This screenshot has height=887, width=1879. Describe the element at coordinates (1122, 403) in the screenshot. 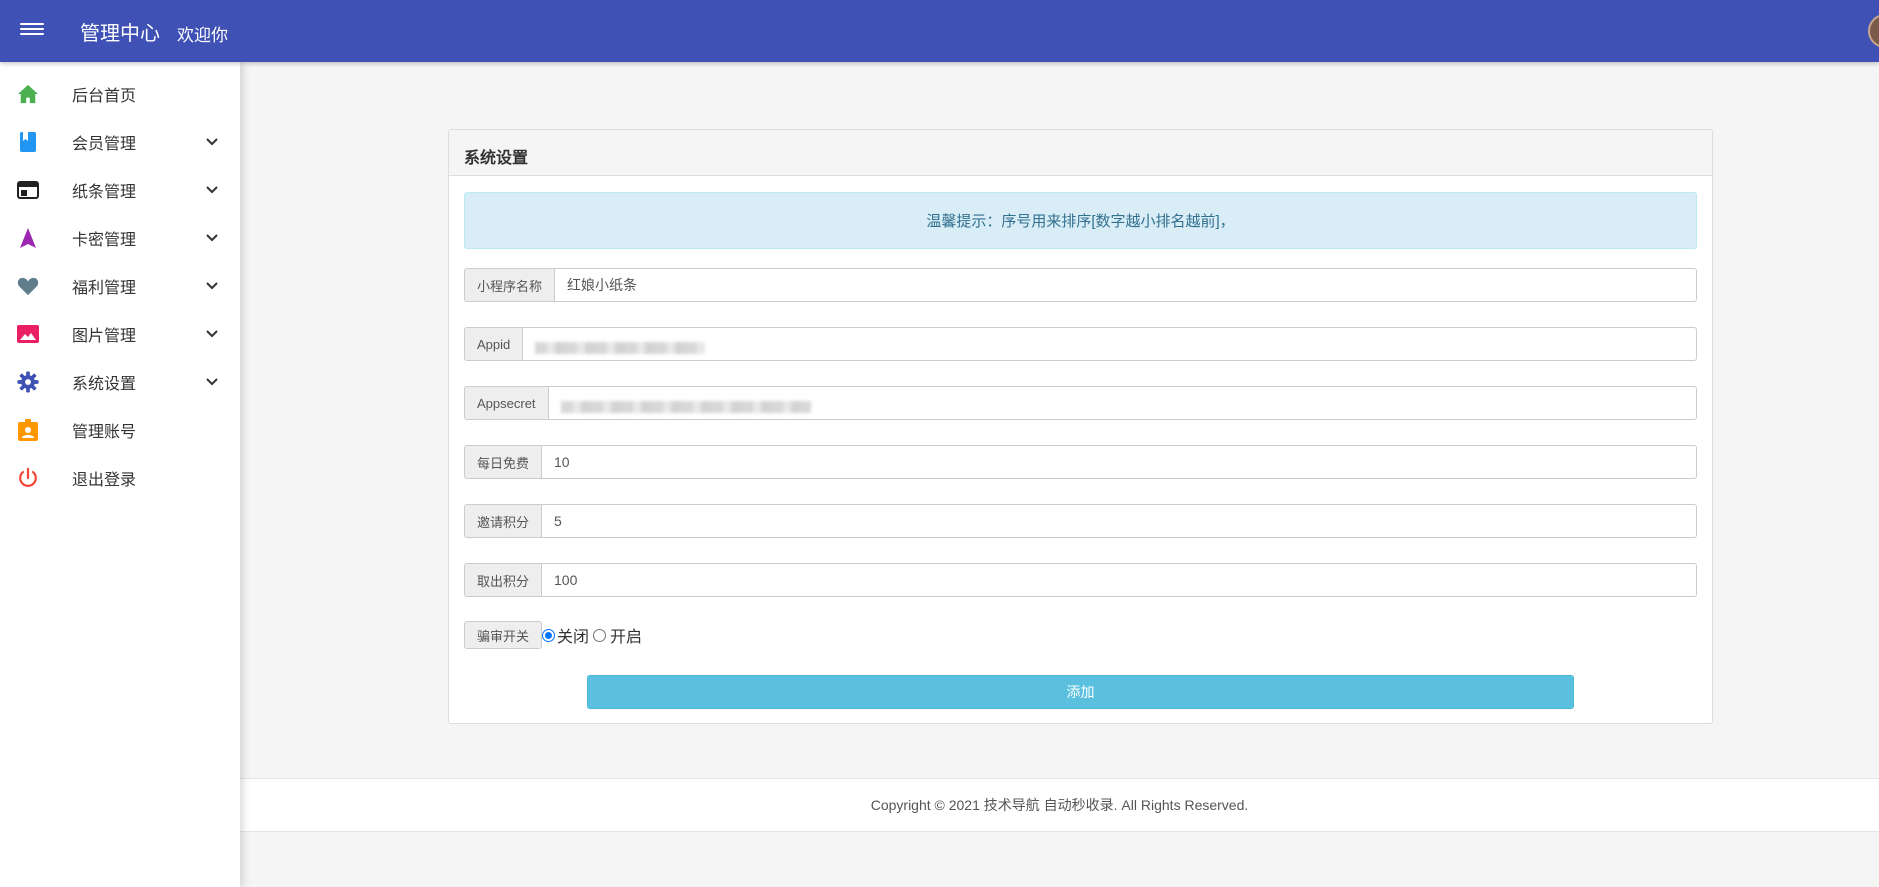

I see `appsecret-input` at that location.